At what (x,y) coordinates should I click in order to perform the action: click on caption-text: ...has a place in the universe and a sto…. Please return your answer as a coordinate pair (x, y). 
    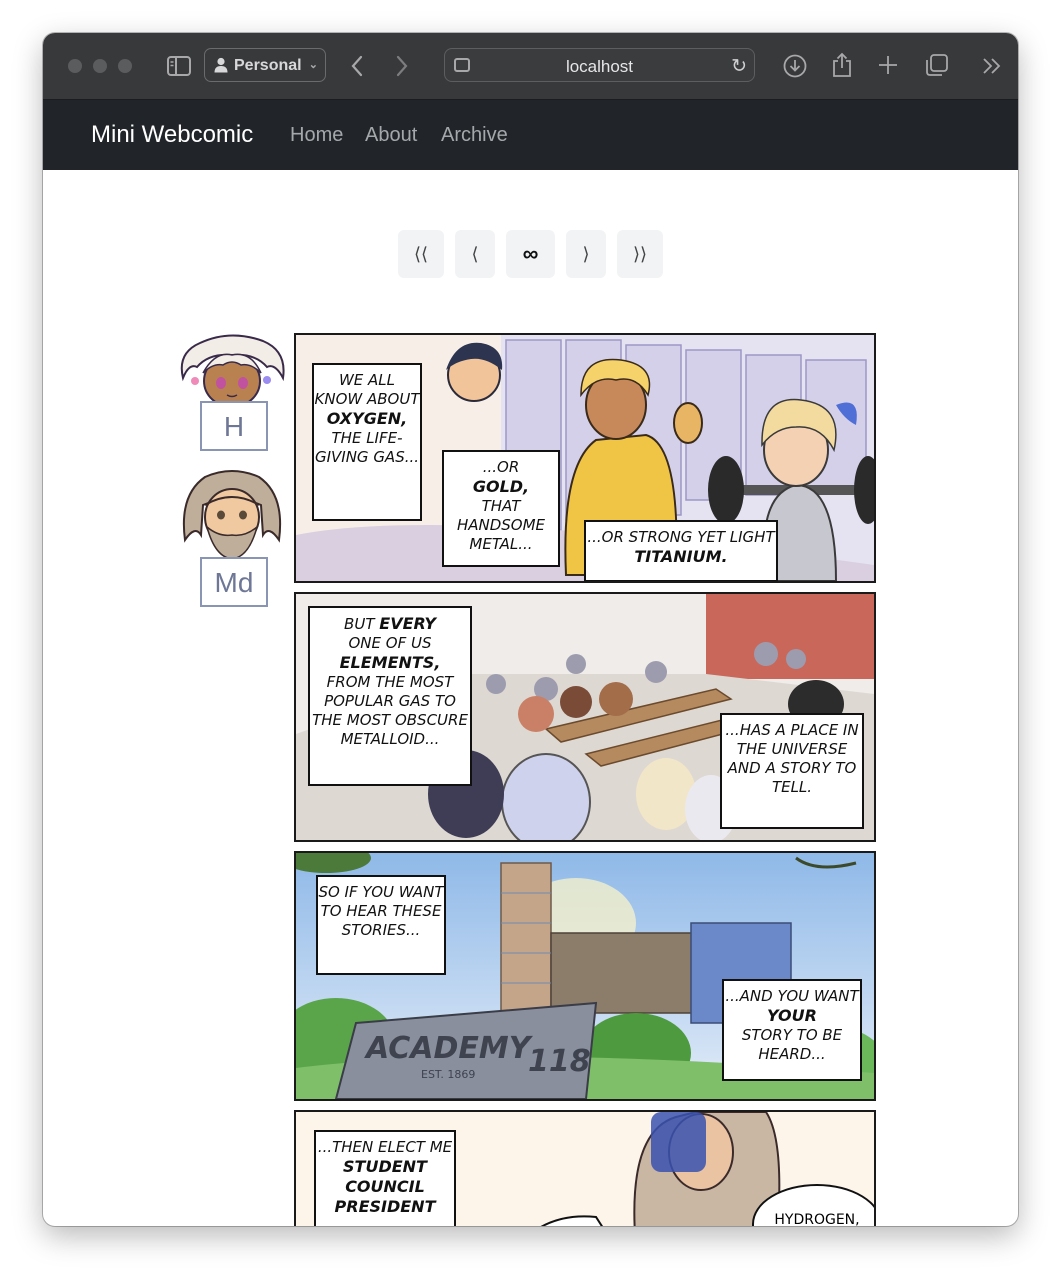
    Looking at the image, I should click on (792, 758).